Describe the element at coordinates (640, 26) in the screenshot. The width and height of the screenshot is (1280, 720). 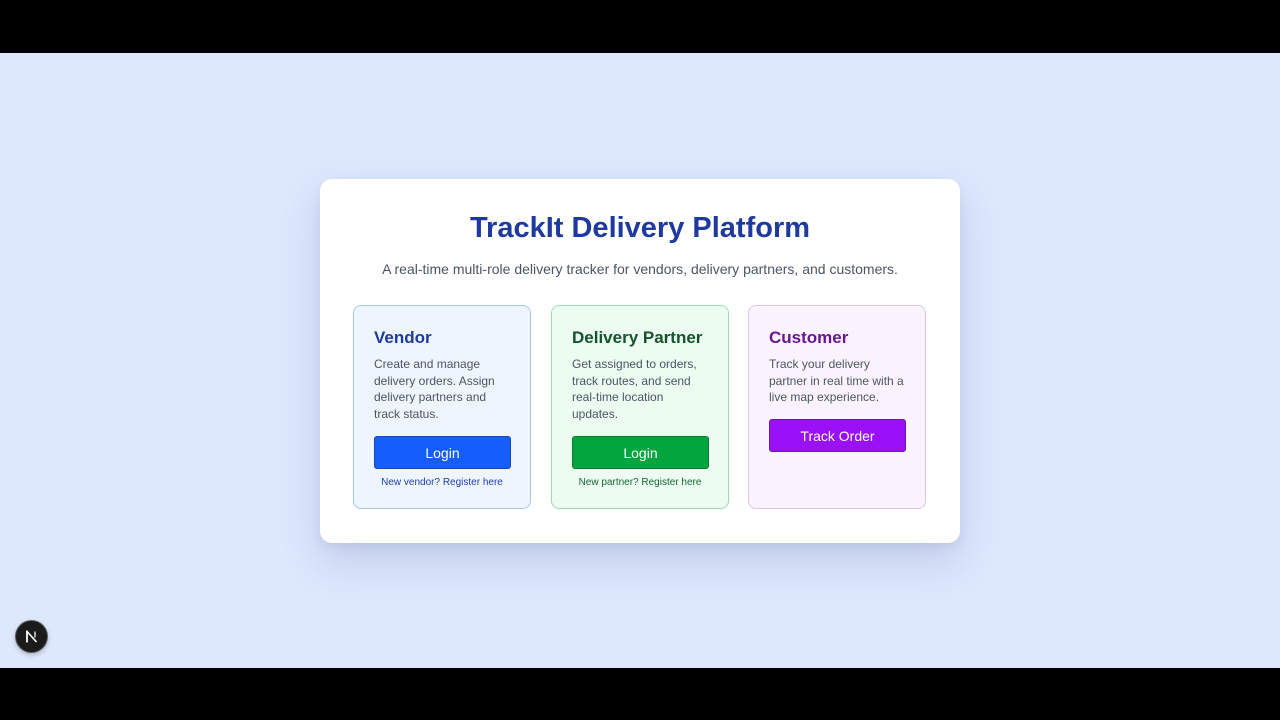
I see `letterbox-top` at that location.